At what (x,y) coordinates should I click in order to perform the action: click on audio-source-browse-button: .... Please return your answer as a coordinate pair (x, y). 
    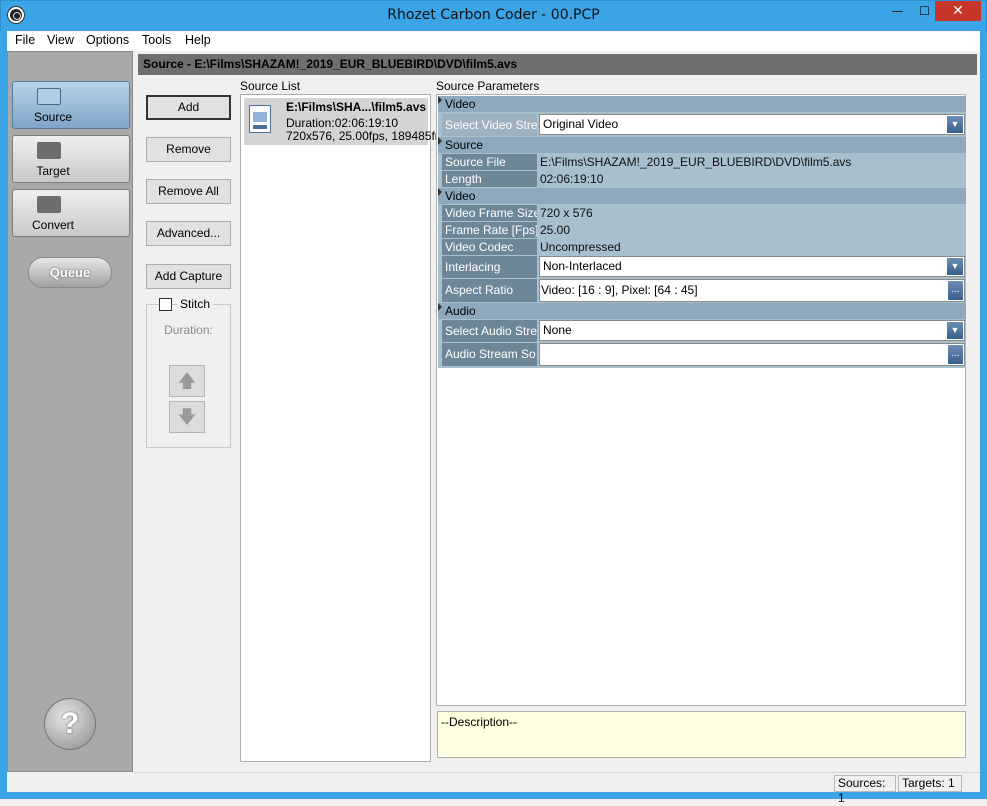
    Looking at the image, I should click on (955, 354).